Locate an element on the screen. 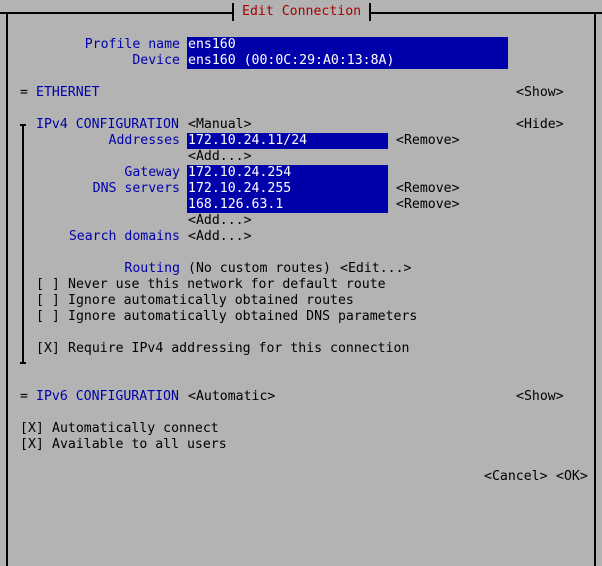  ipv4-section-bracket-bottom is located at coordinates (23, 363).